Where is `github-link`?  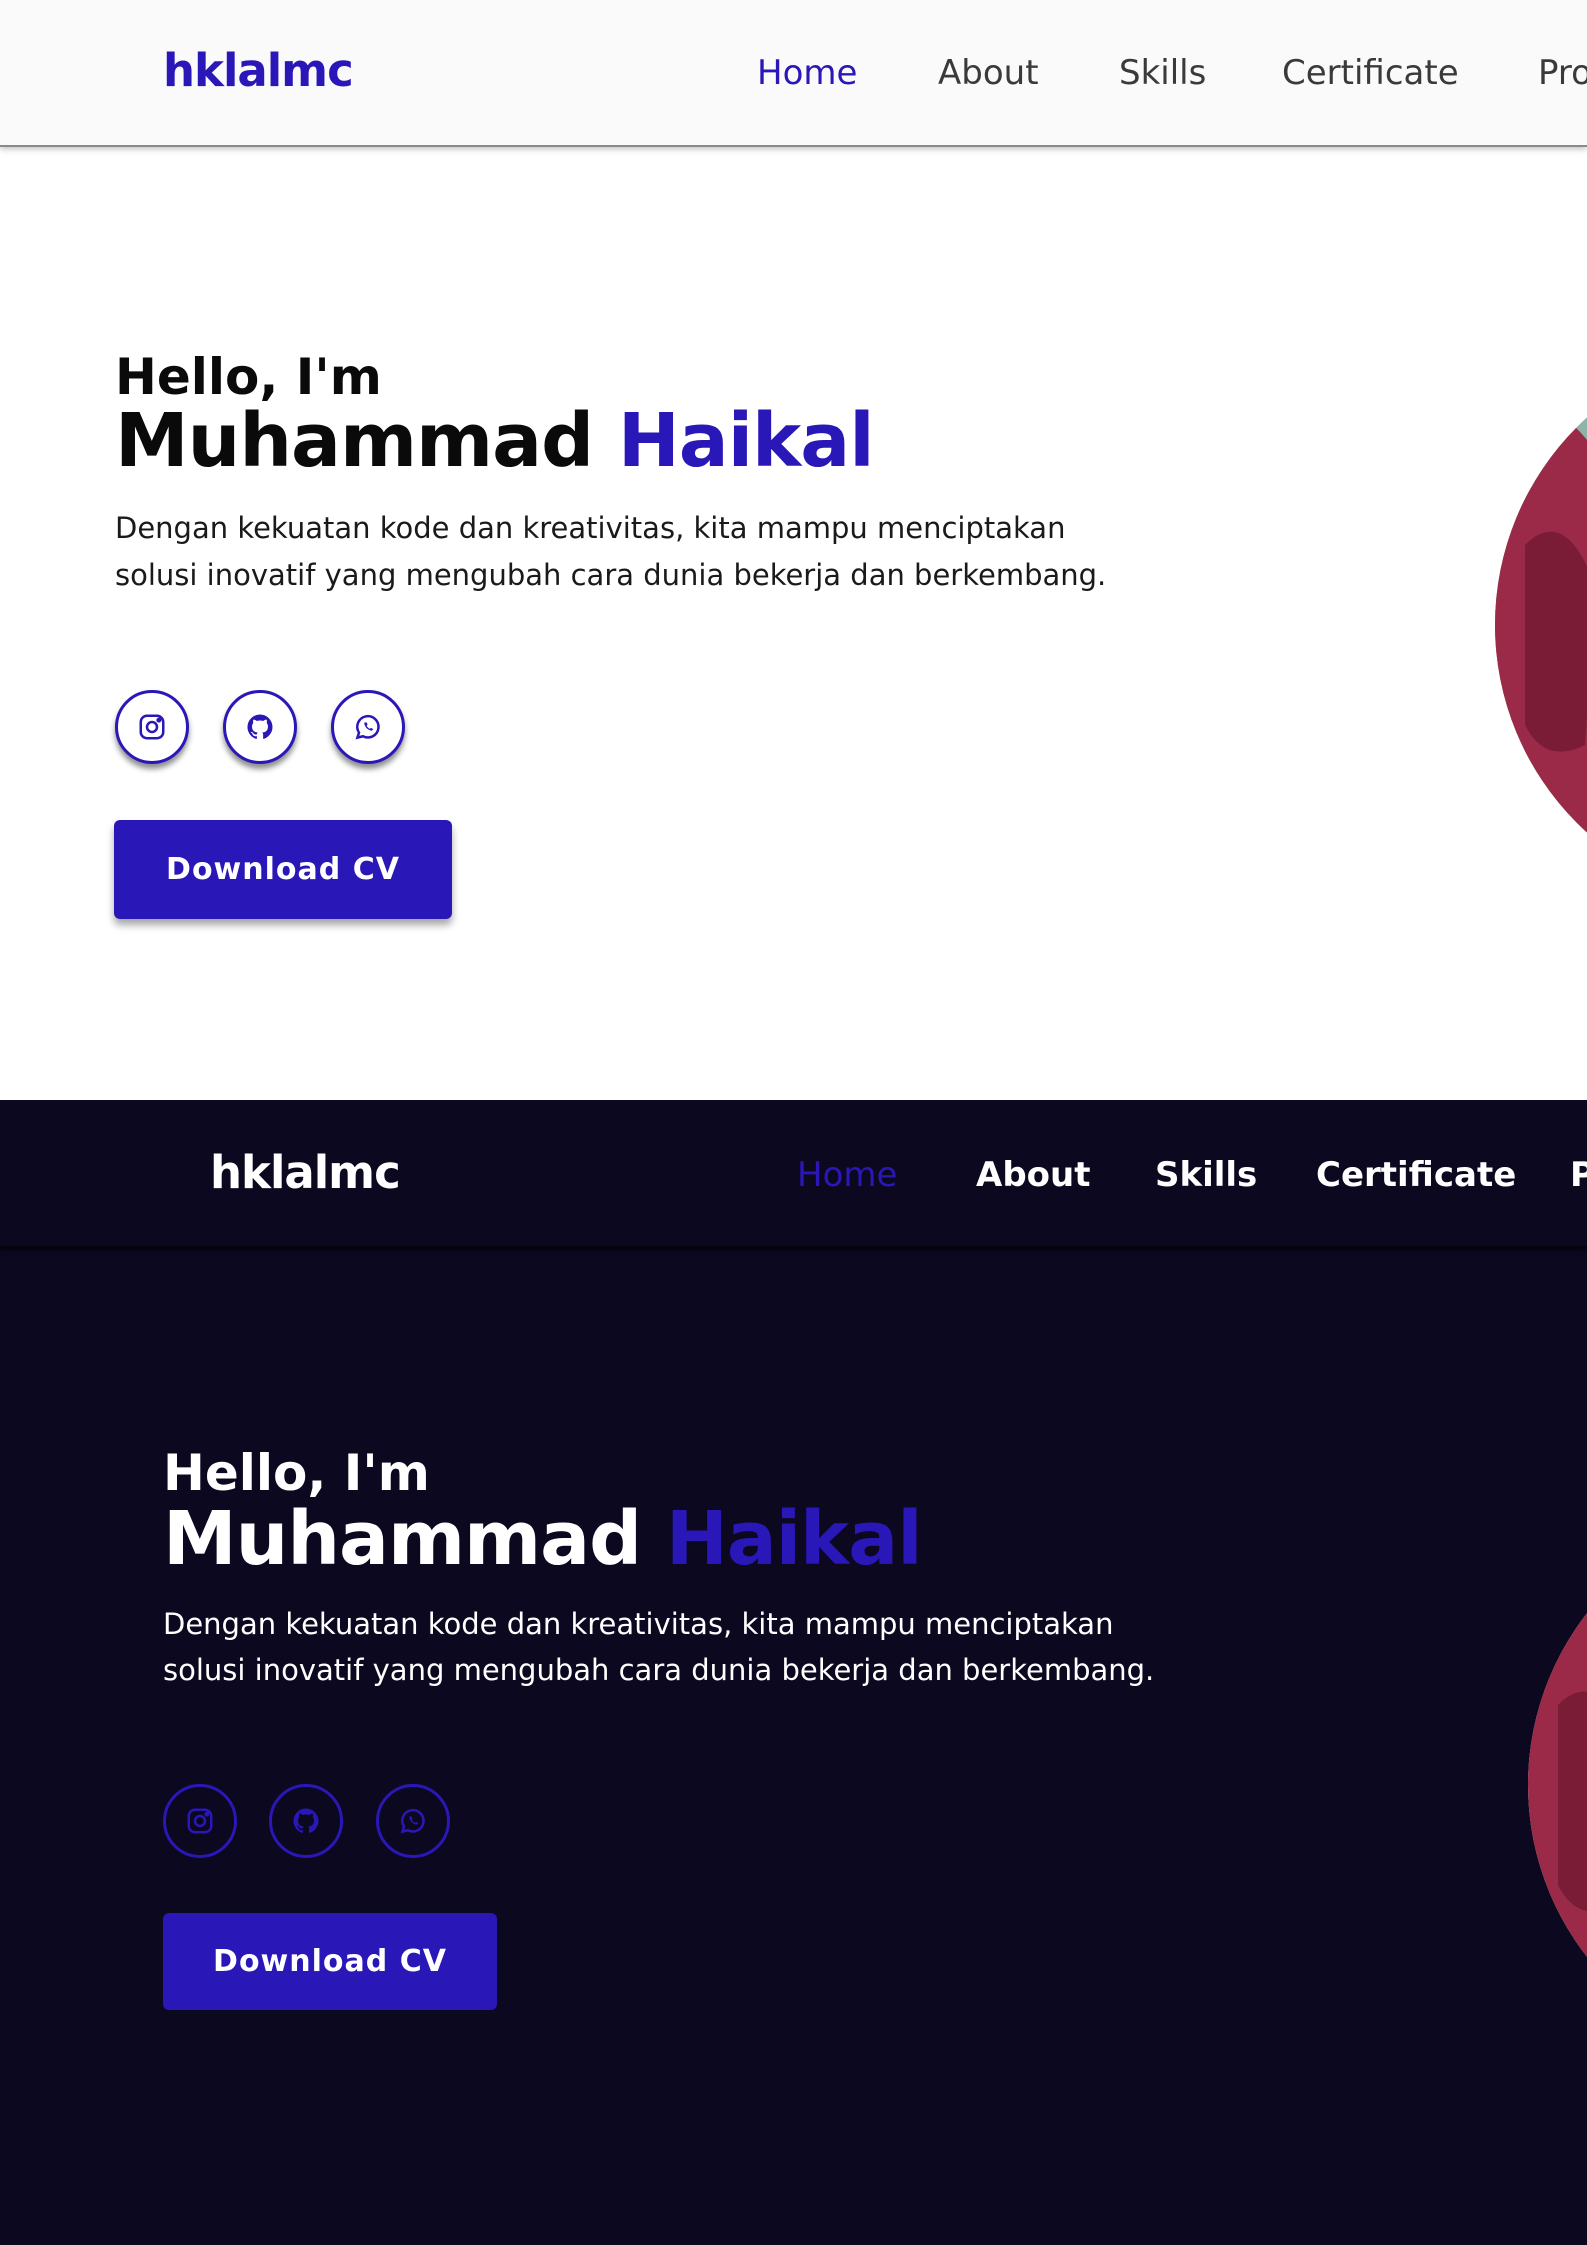 github-link is located at coordinates (260, 727).